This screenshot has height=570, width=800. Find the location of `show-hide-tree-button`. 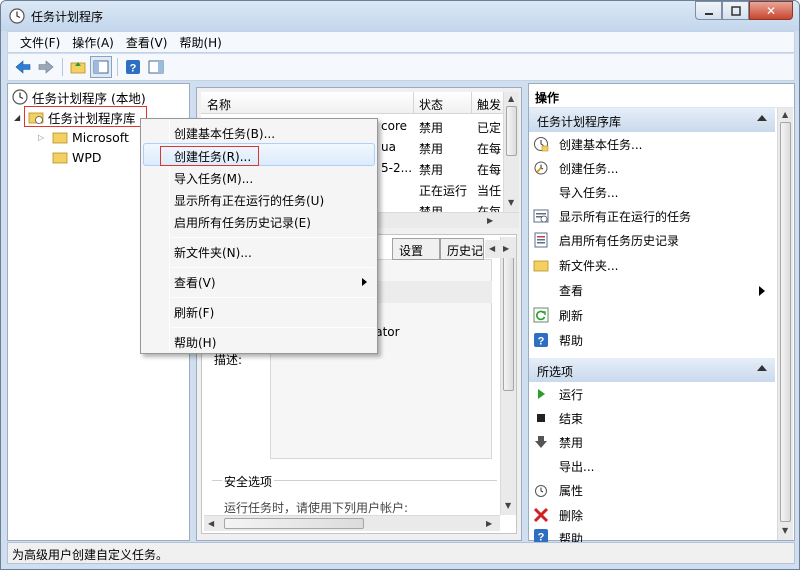

show-hide-tree-button is located at coordinates (101, 67).